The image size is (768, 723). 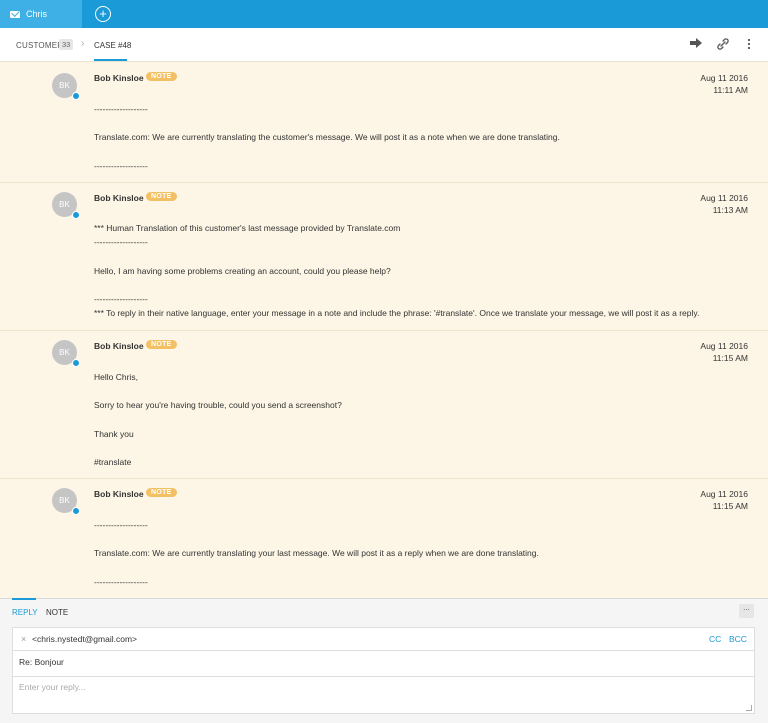 I want to click on plus-circle-icon: +, so click(x=103, y=14).